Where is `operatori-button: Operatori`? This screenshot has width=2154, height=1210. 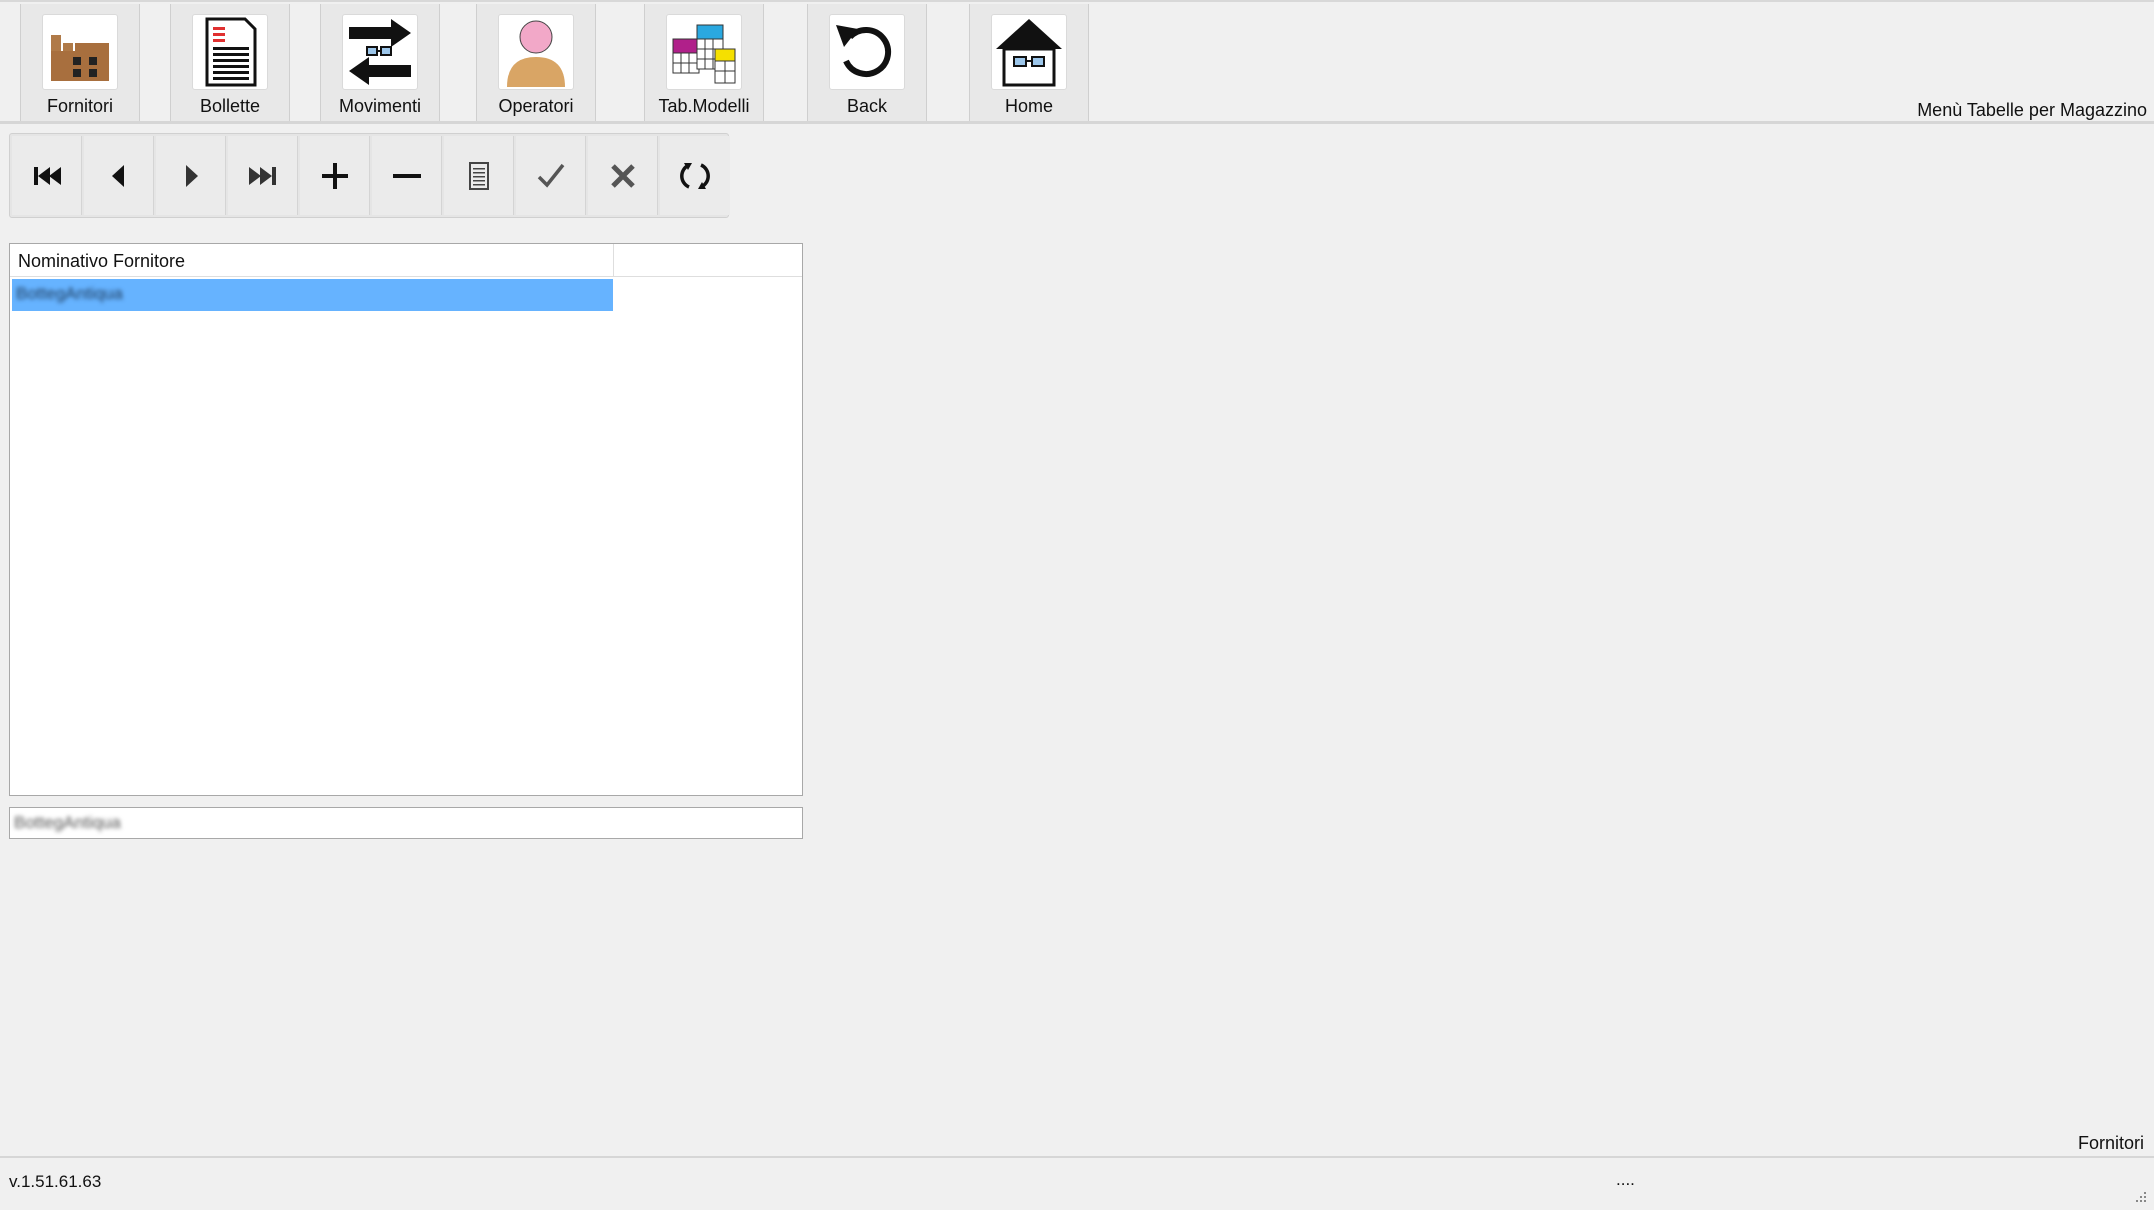
operatori-button: Operatori is located at coordinates (536, 63).